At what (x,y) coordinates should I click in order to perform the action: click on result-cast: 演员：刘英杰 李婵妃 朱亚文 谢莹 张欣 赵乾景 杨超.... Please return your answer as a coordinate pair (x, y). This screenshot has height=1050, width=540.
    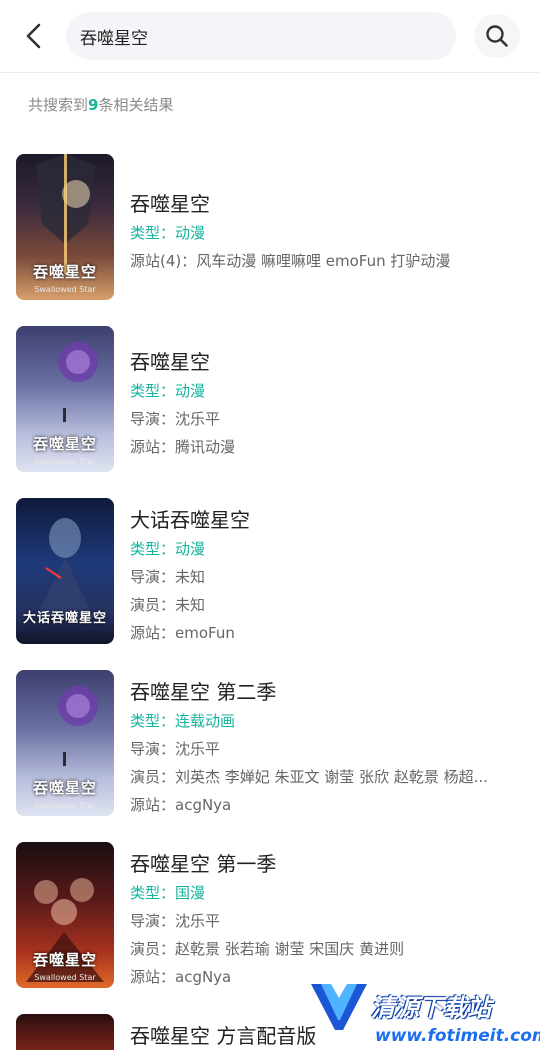
    Looking at the image, I should click on (309, 777).